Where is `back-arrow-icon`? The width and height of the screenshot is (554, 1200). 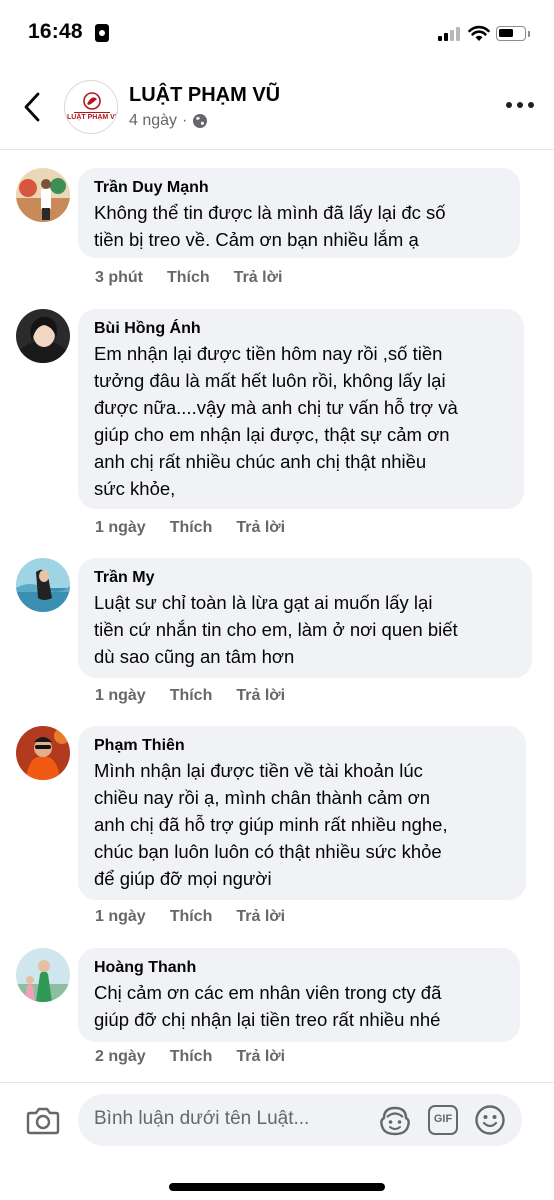 back-arrow-icon is located at coordinates (32, 107).